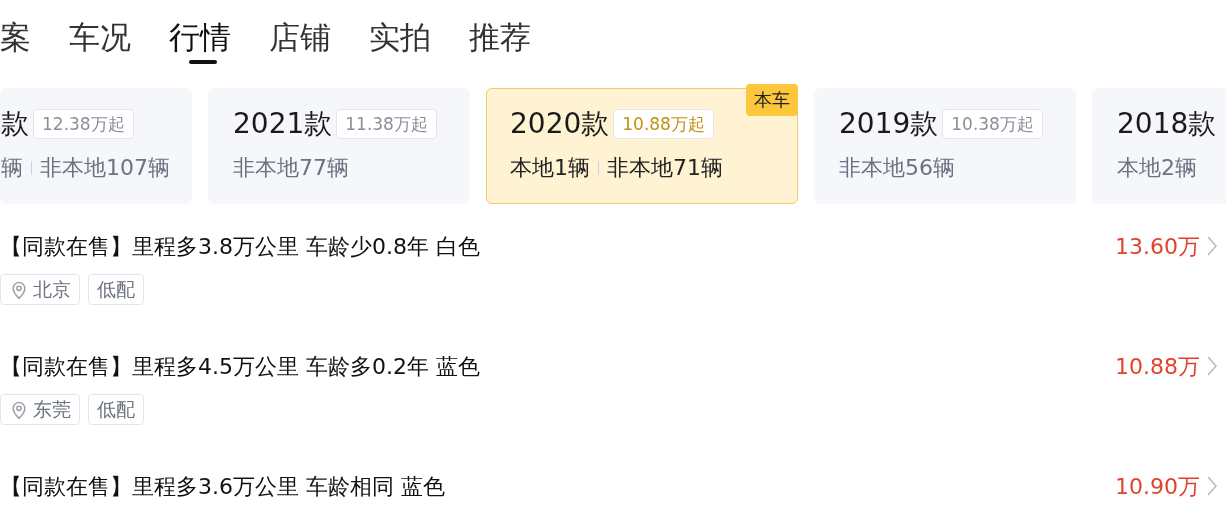 The image size is (1226, 518). What do you see at coordinates (203, 62) in the screenshot?
I see `active-tab-underline` at bounding box center [203, 62].